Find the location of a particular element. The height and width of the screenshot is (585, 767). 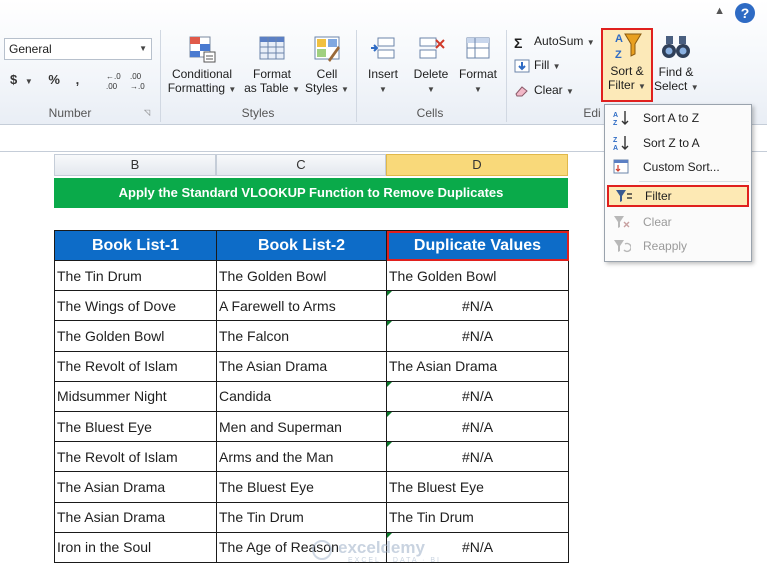

menu-sort-z-to-a: Z A Sort Z to A is located at coordinates (678, 143).